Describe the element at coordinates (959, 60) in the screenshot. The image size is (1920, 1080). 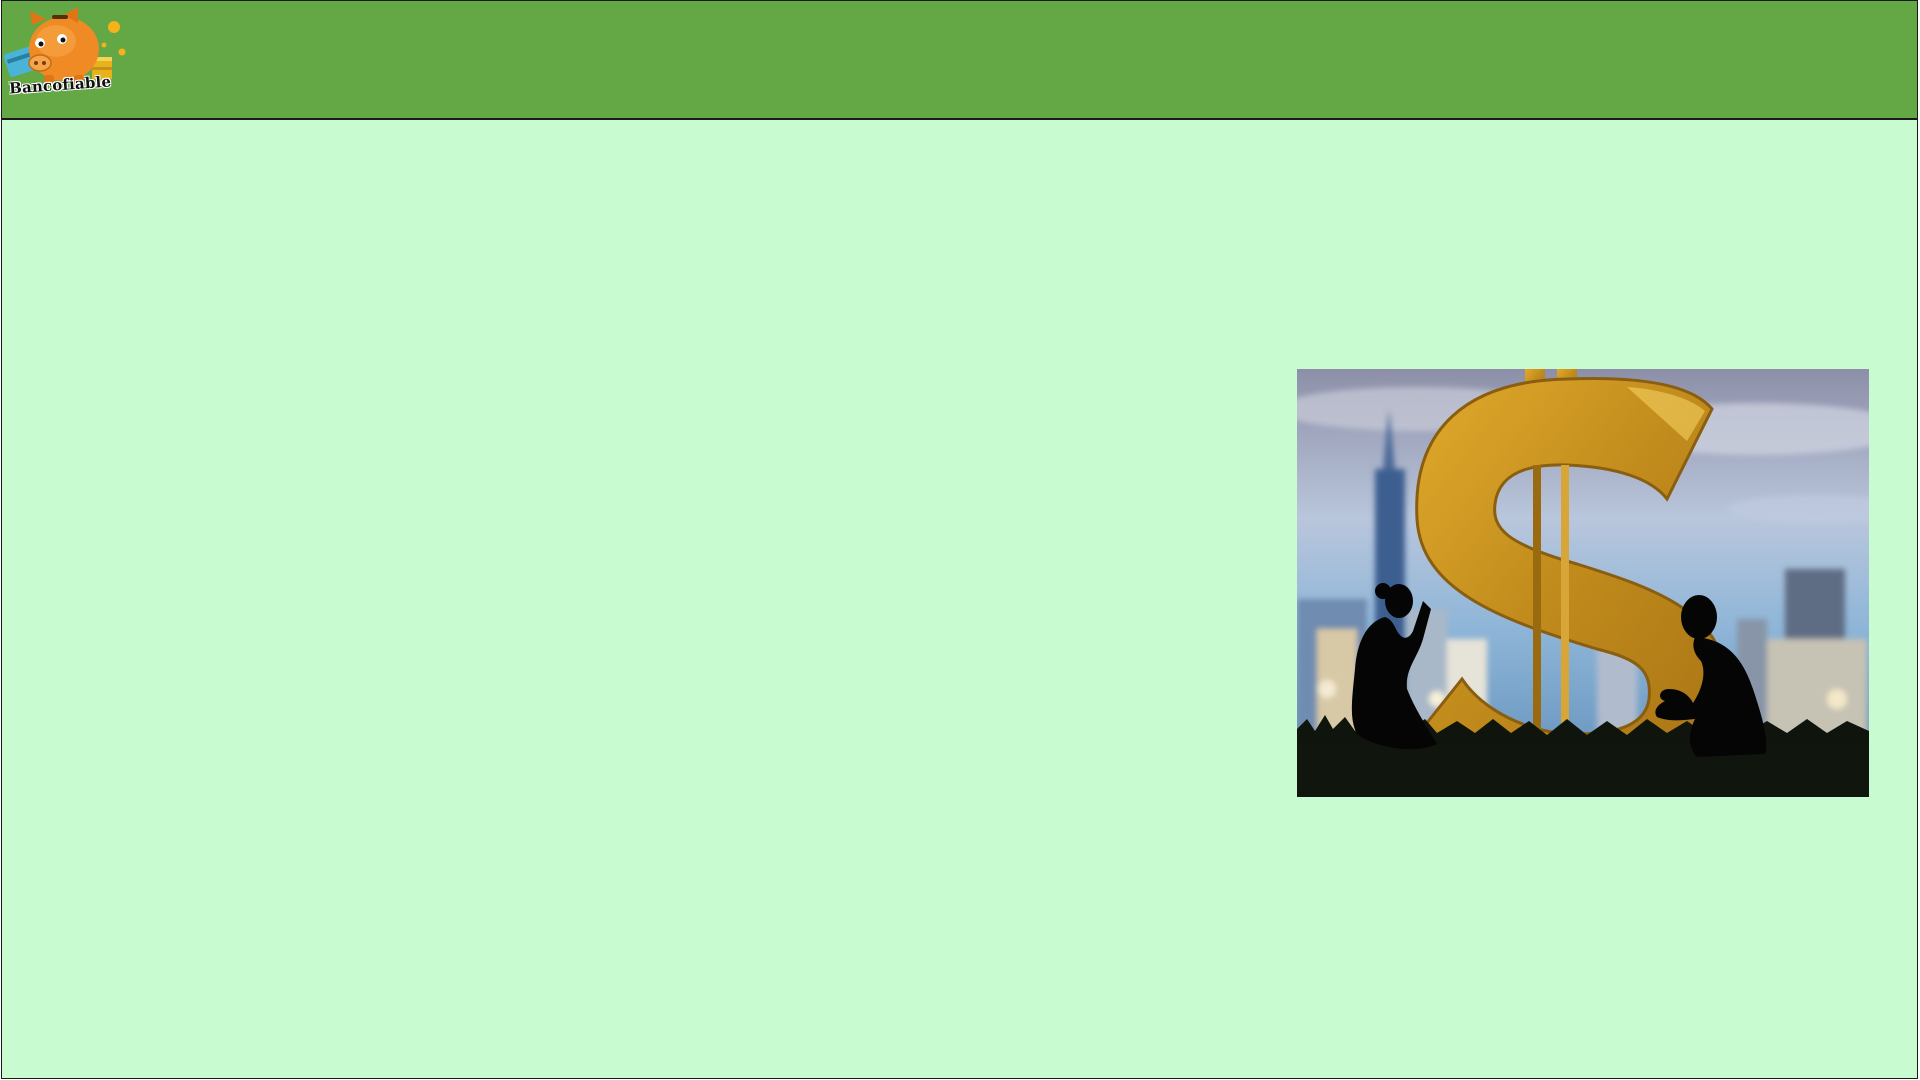
I see `header-bar: Bancofiable` at that location.